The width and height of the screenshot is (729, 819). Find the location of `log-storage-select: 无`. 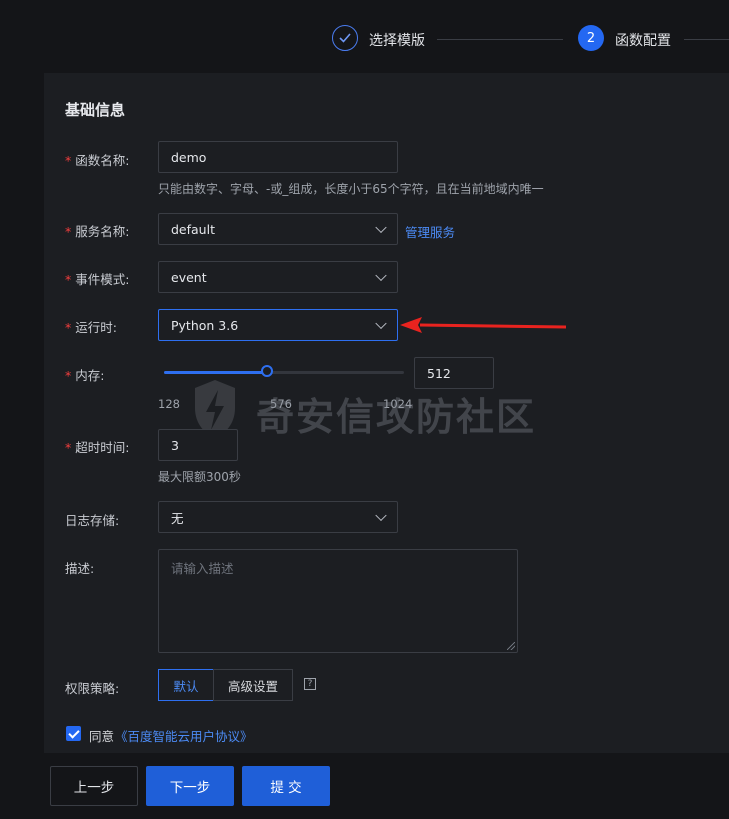

log-storage-select: 无 is located at coordinates (278, 517).